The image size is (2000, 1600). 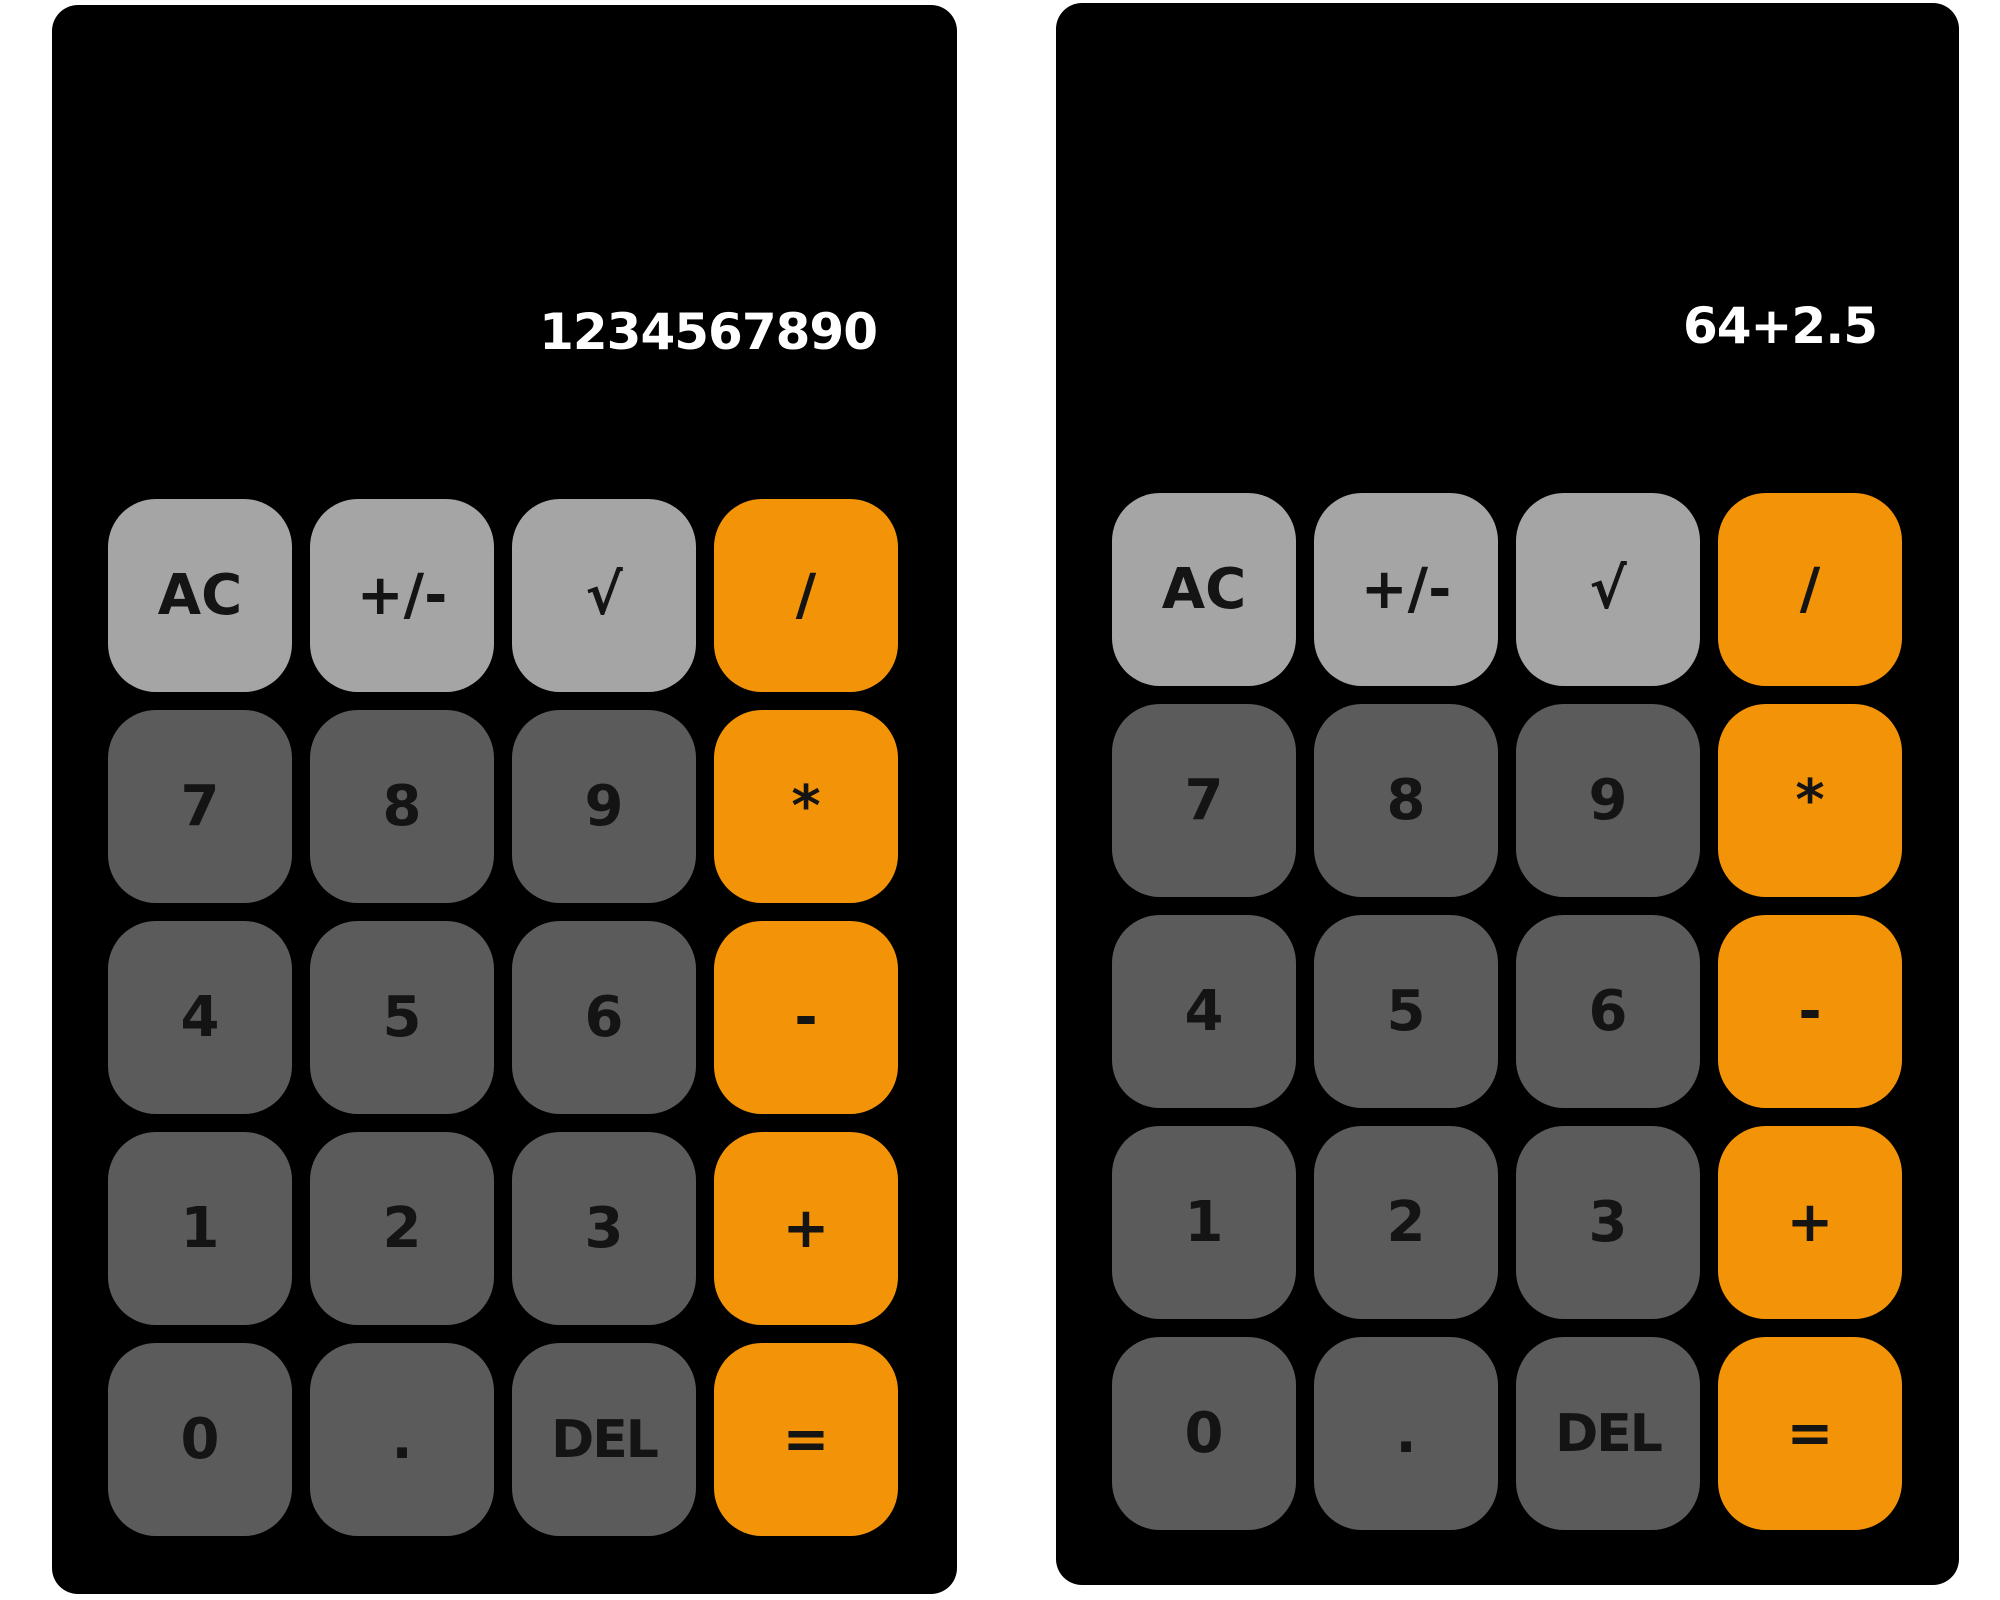 What do you see at coordinates (1780, 326) in the screenshot?
I see `display-value: 64+2.5` at bounding box center [1780, 326].